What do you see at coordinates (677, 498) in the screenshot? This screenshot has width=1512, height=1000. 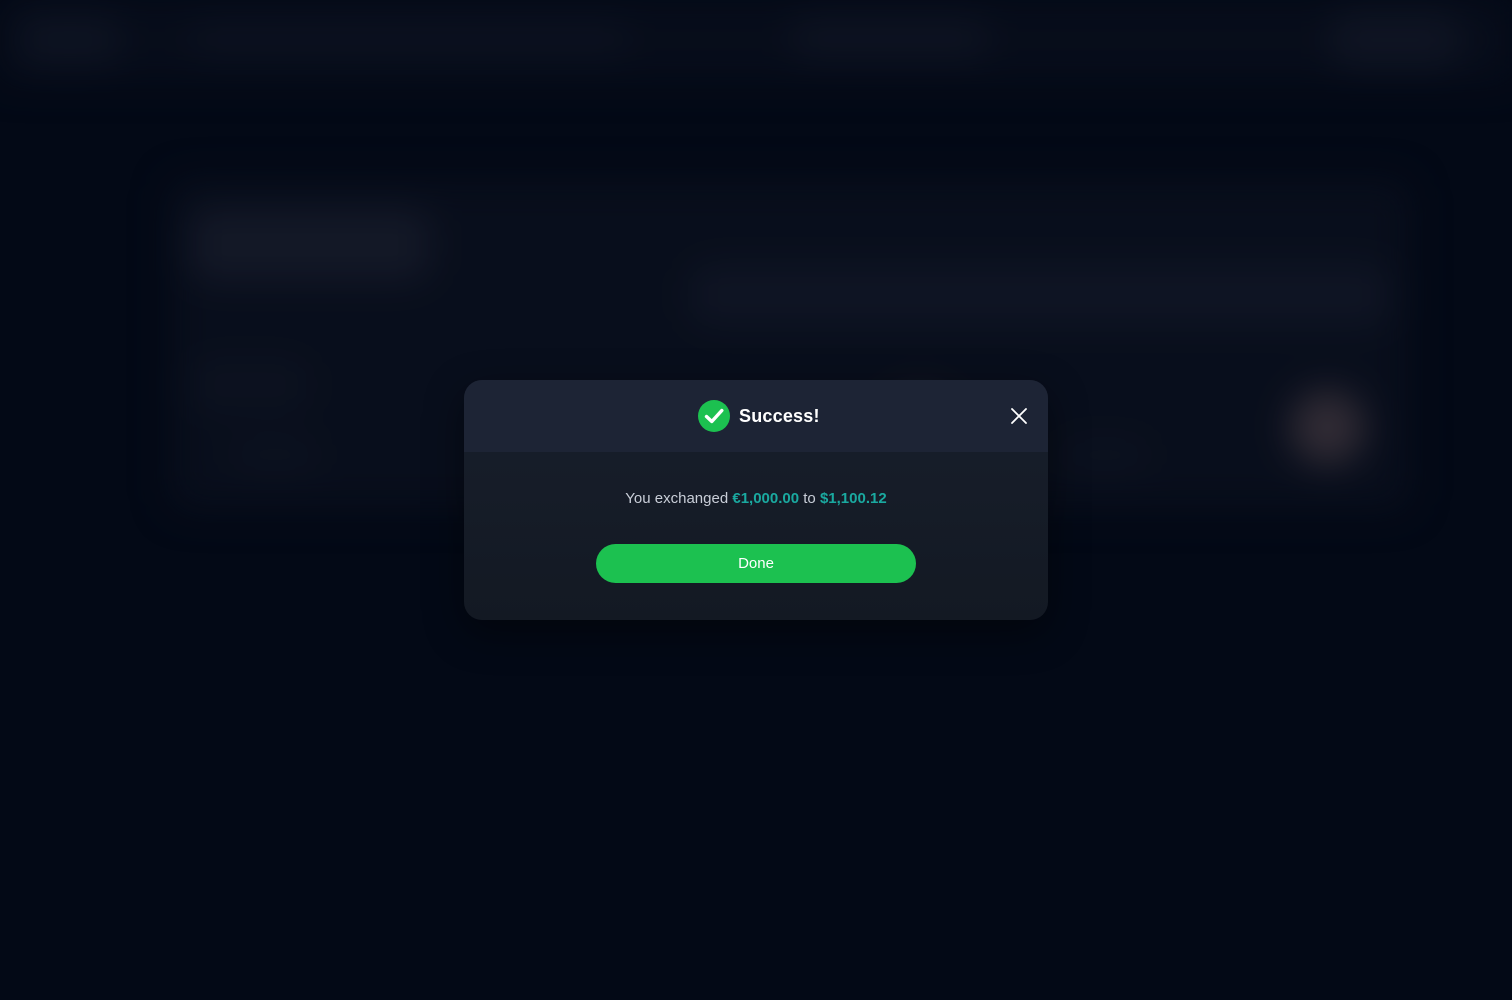 I see `message-prefix: You exchanged` at bounding box center [677, 498].